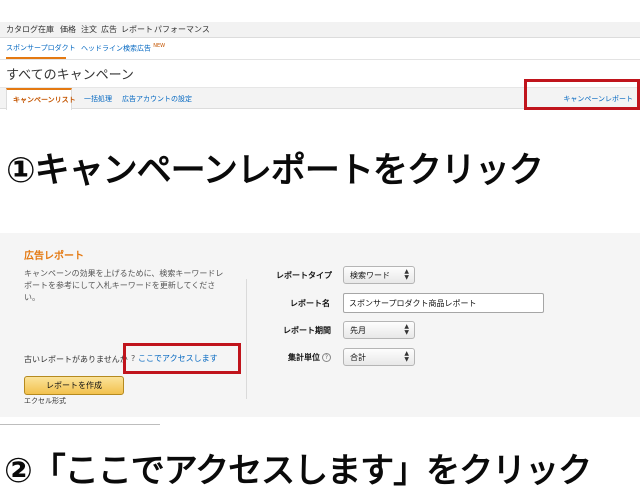 This screenshot has height=499, width=640. I want to click on report-name-input: スポンサープロダクト商品レポート, so click(443, 303).